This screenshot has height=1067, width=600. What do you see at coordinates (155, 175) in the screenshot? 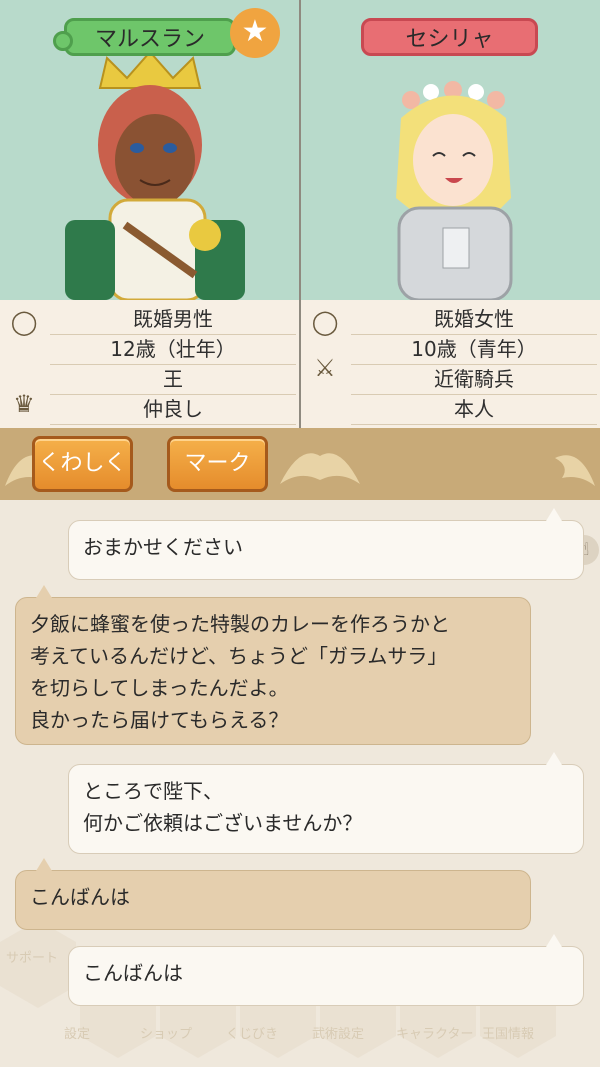
I see `king-avatar` at bounding box center [155, 175].